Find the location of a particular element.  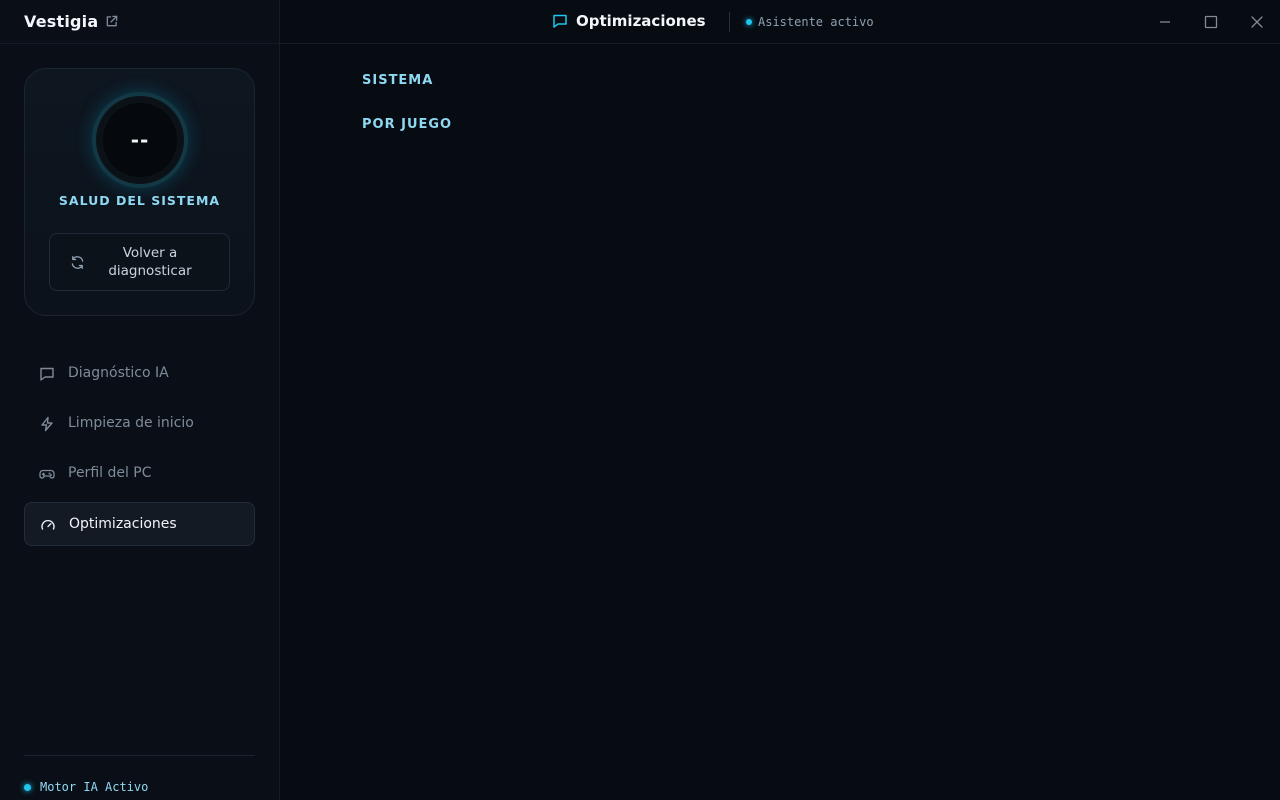

page-title: Optimizaciones is located at coordinates (641, 21).